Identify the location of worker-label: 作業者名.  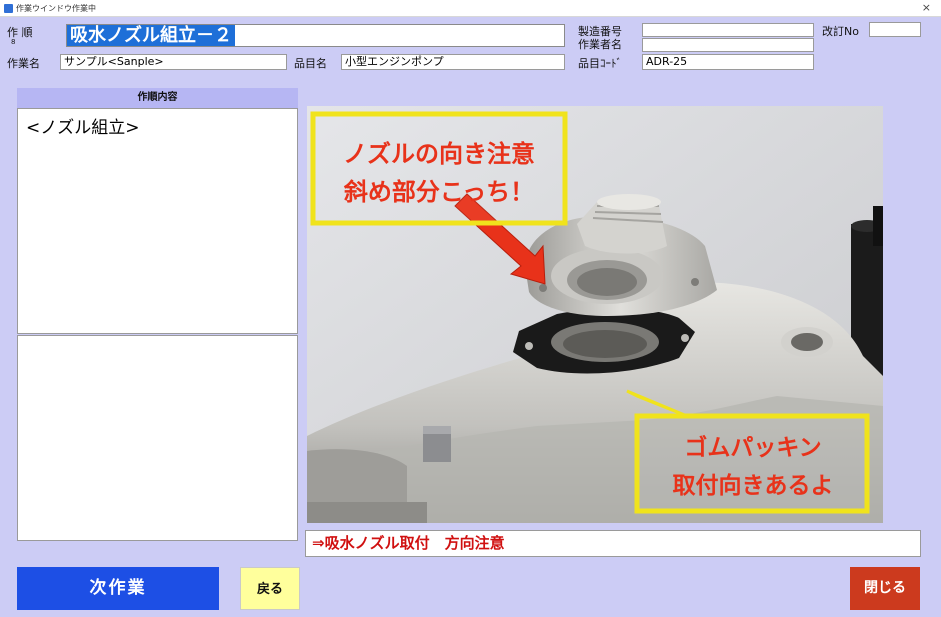
(600, 44).